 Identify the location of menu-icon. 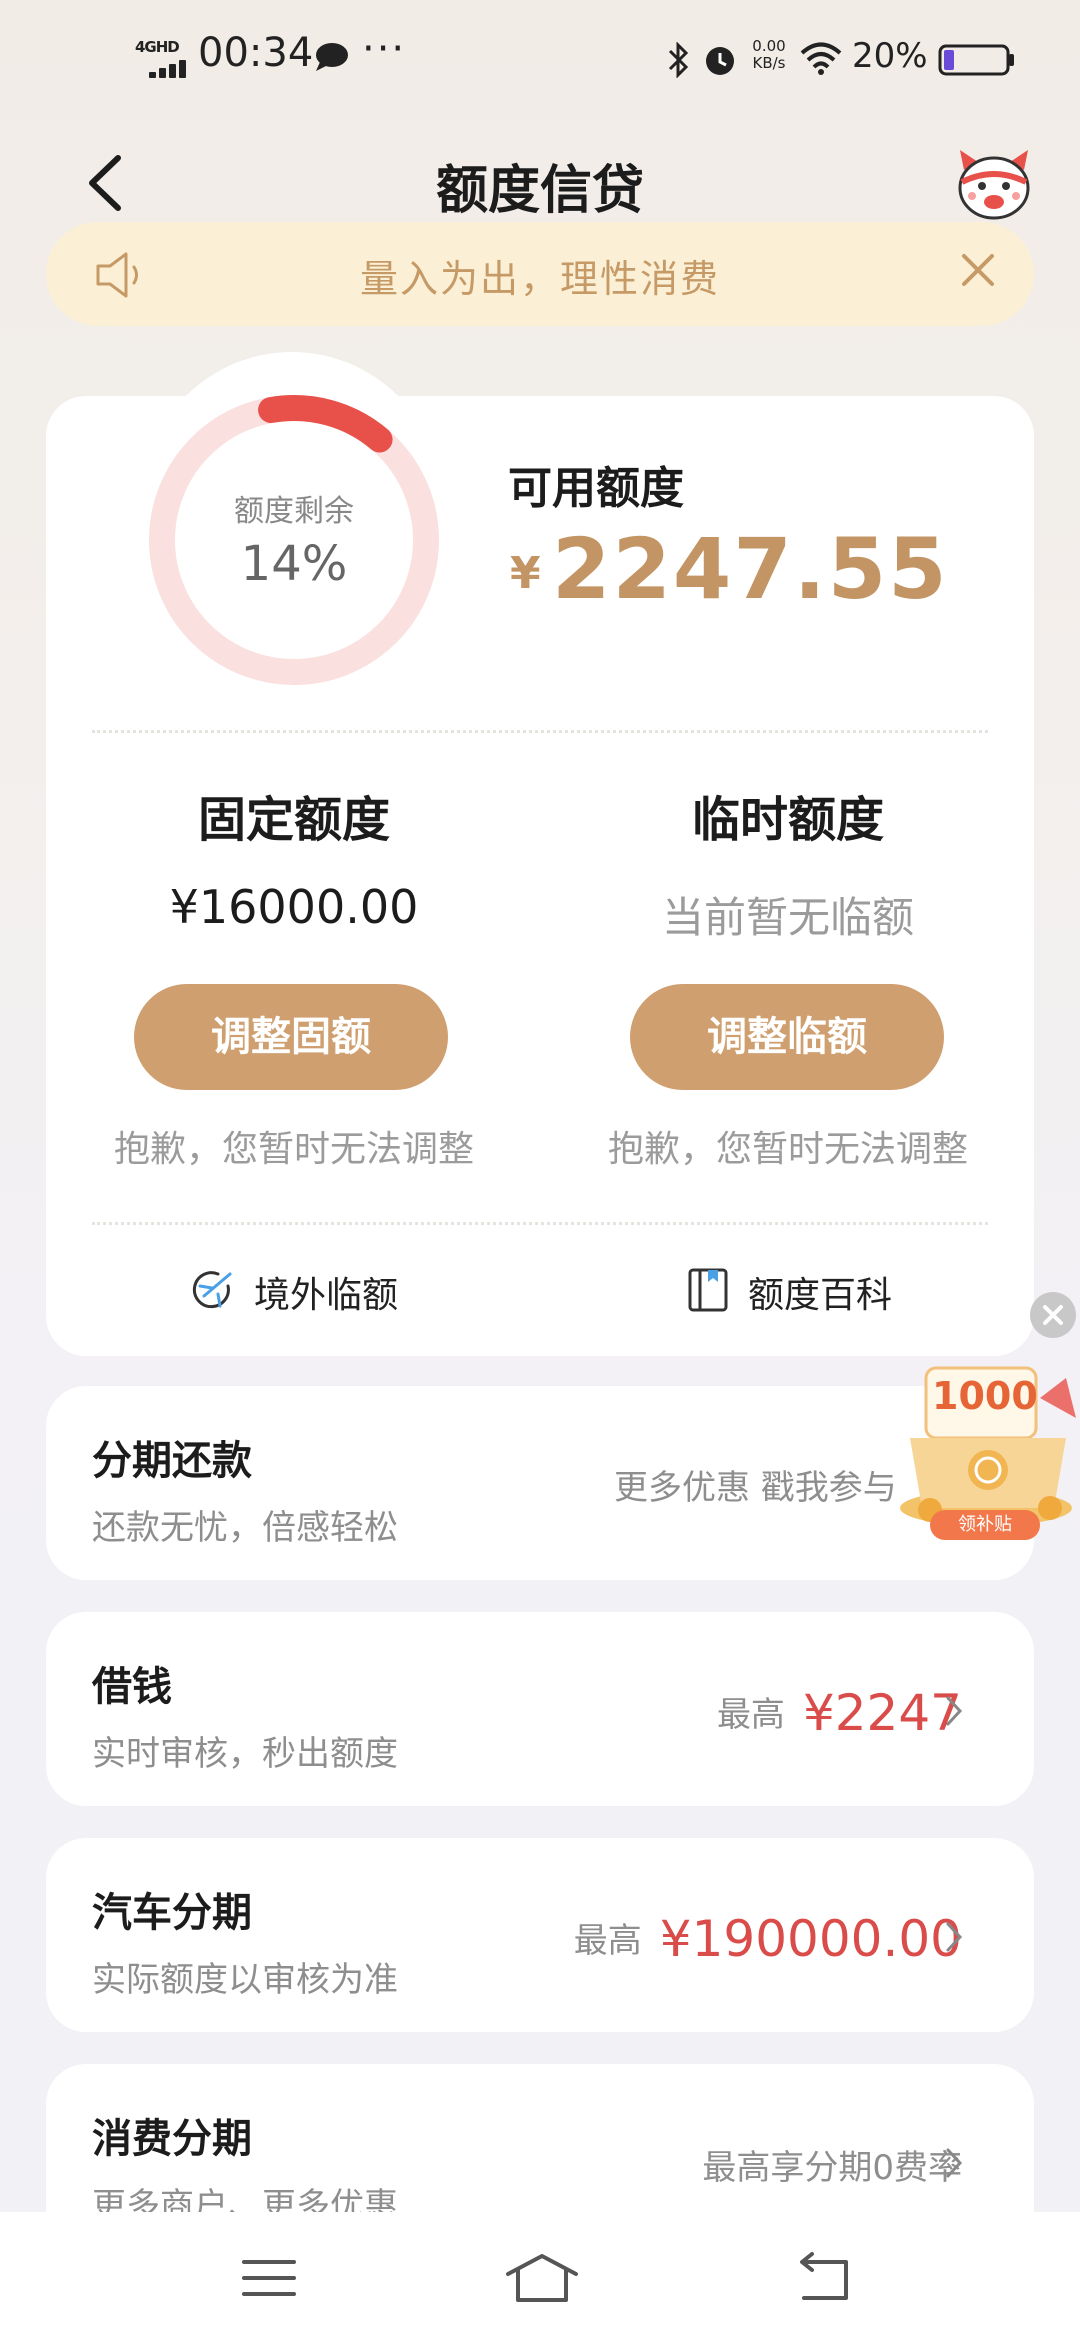
(271, 2278).